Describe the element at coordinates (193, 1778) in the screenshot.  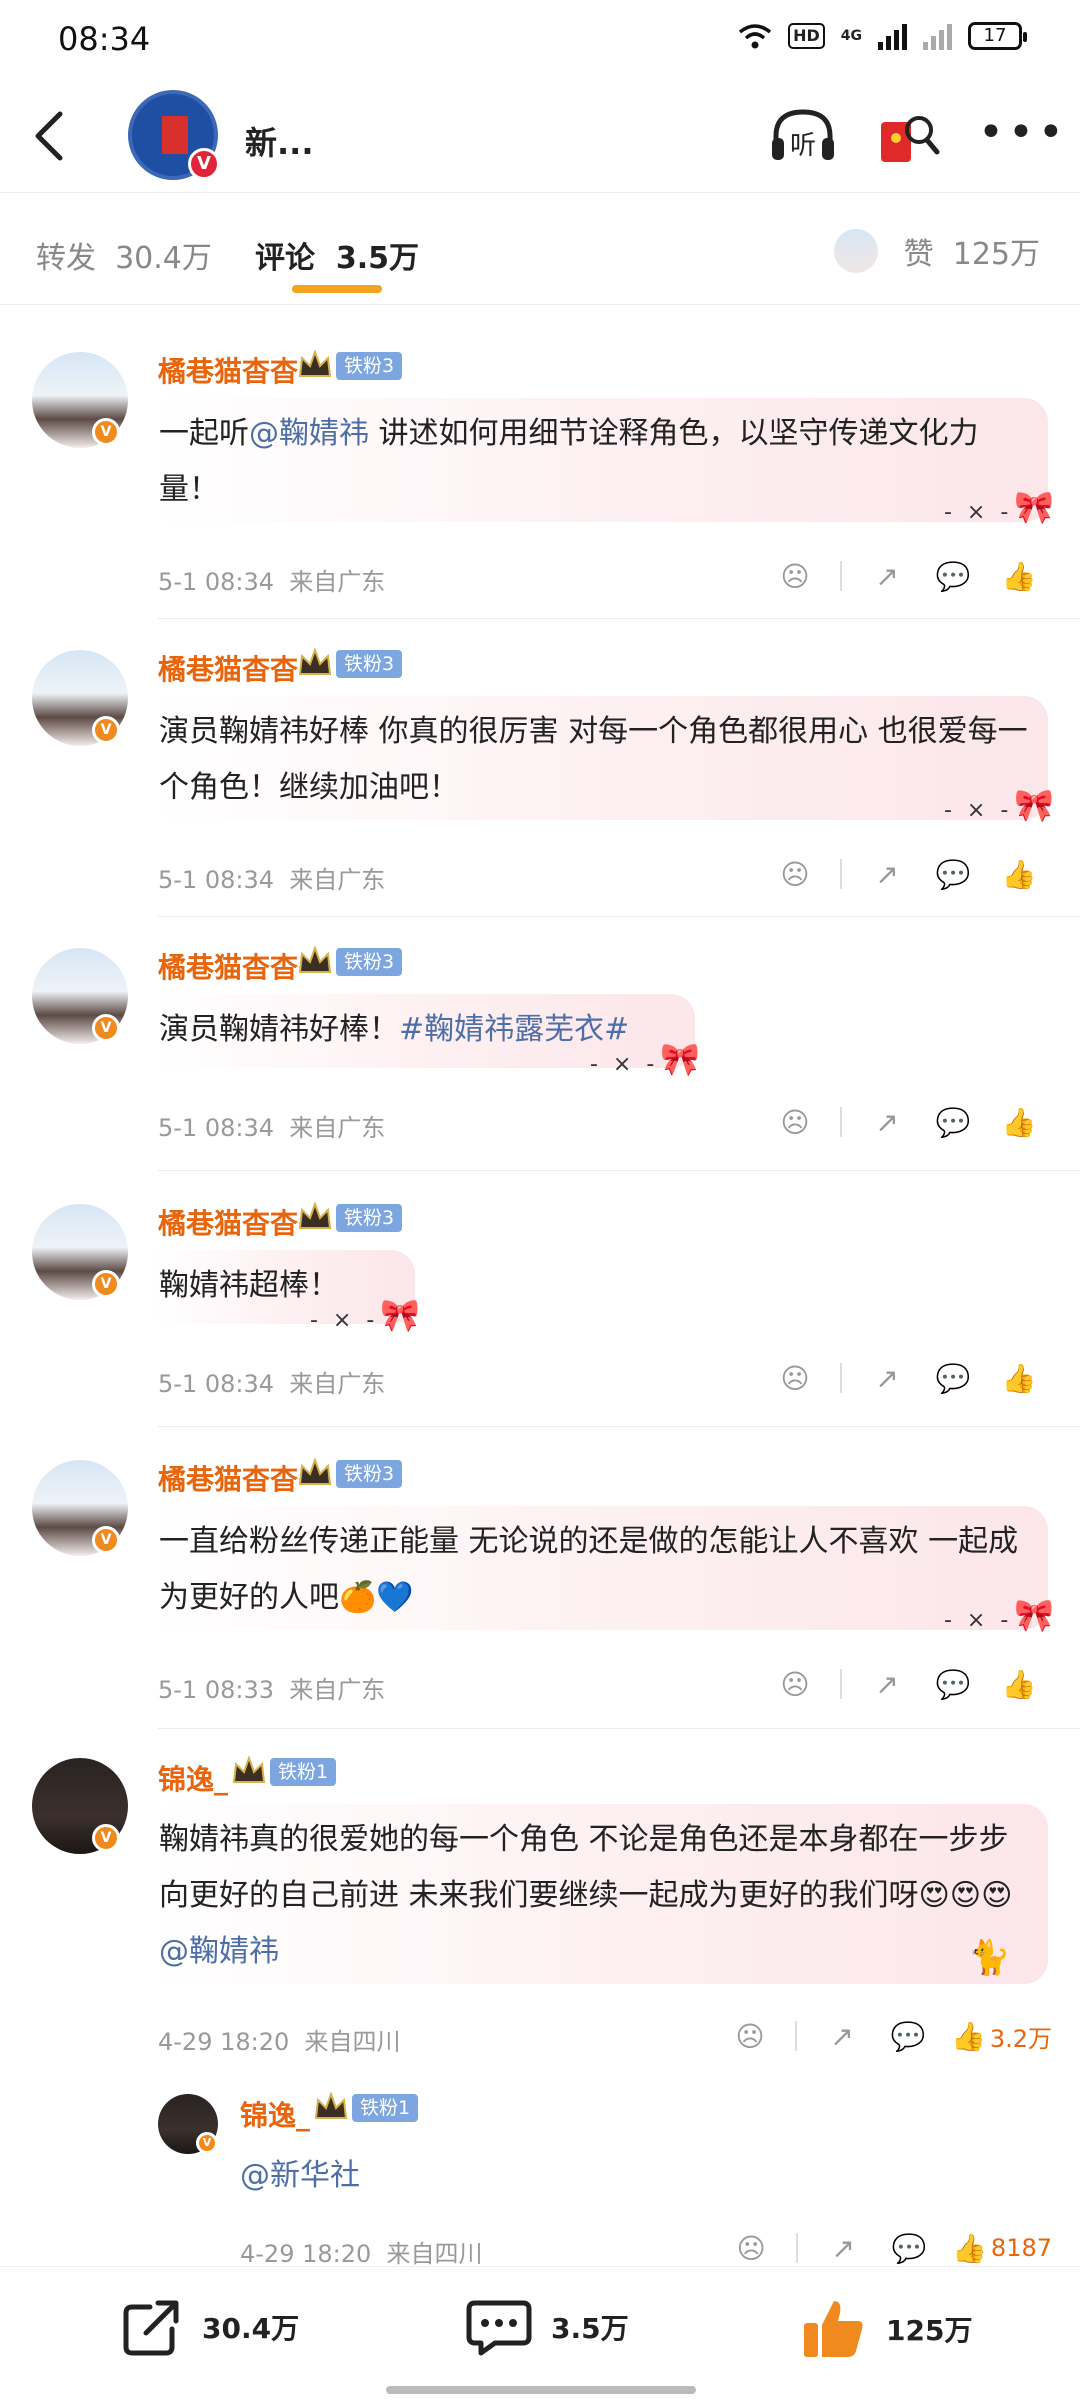
I see `username: 锦逸_` at that location.